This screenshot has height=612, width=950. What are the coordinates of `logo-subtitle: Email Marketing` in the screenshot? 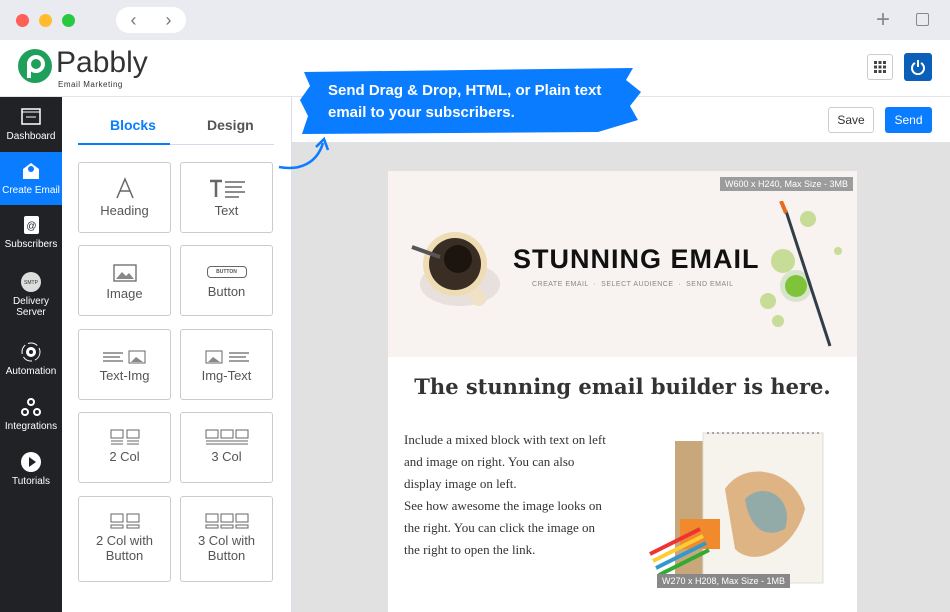 It's located at (90, 84).